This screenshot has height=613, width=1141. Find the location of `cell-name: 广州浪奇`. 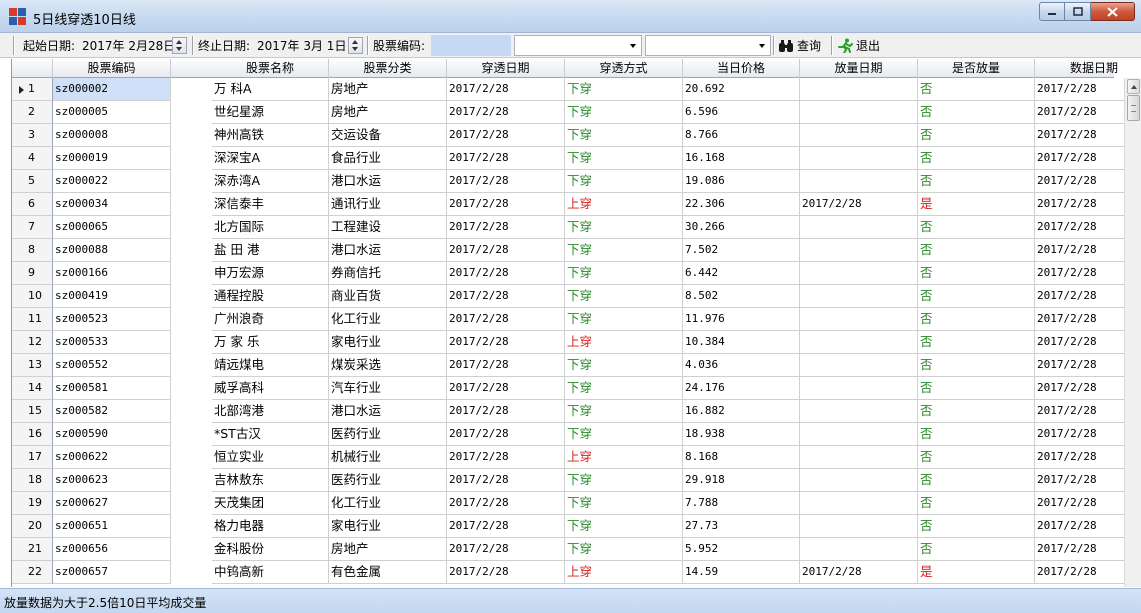

cell-name: 广州浪奇 is located at coordinates (270, 319).